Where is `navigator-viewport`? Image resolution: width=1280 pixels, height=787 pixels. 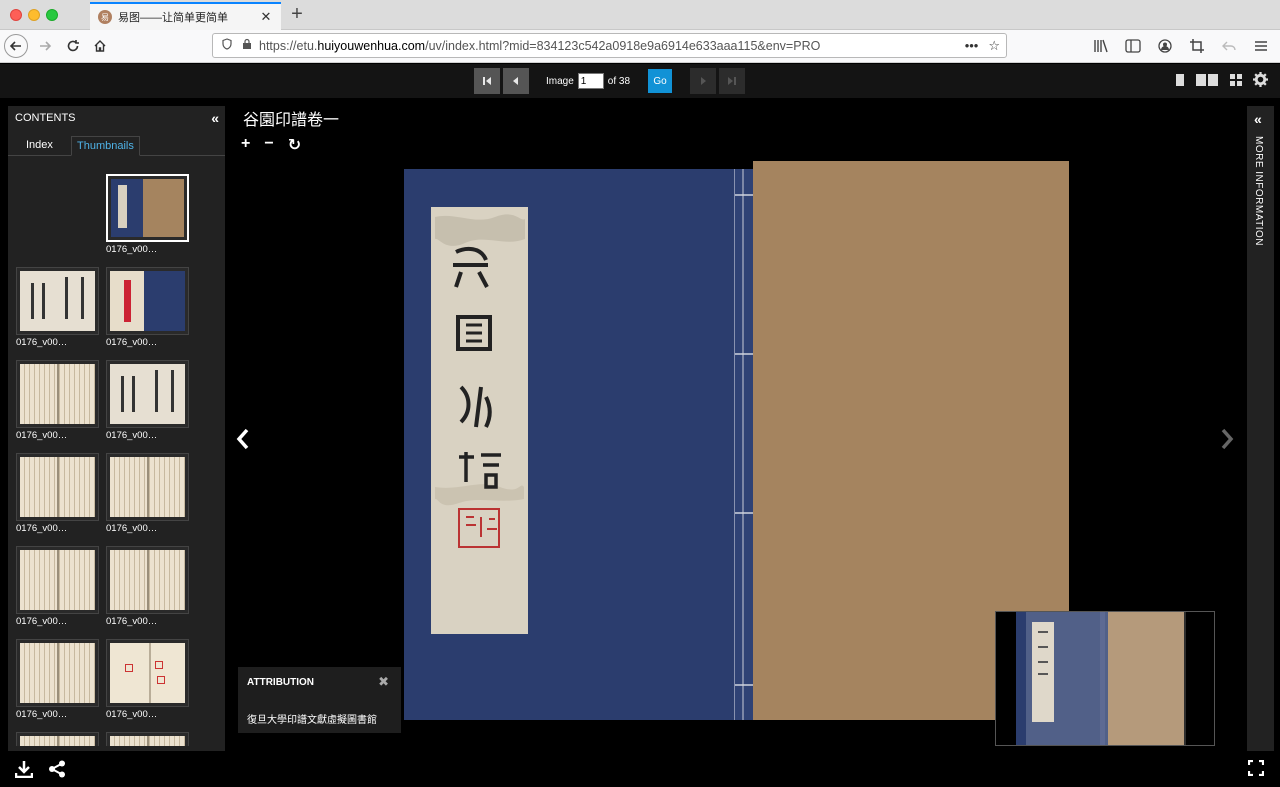 navigator-viewport is located at coordinates (1106, 678).